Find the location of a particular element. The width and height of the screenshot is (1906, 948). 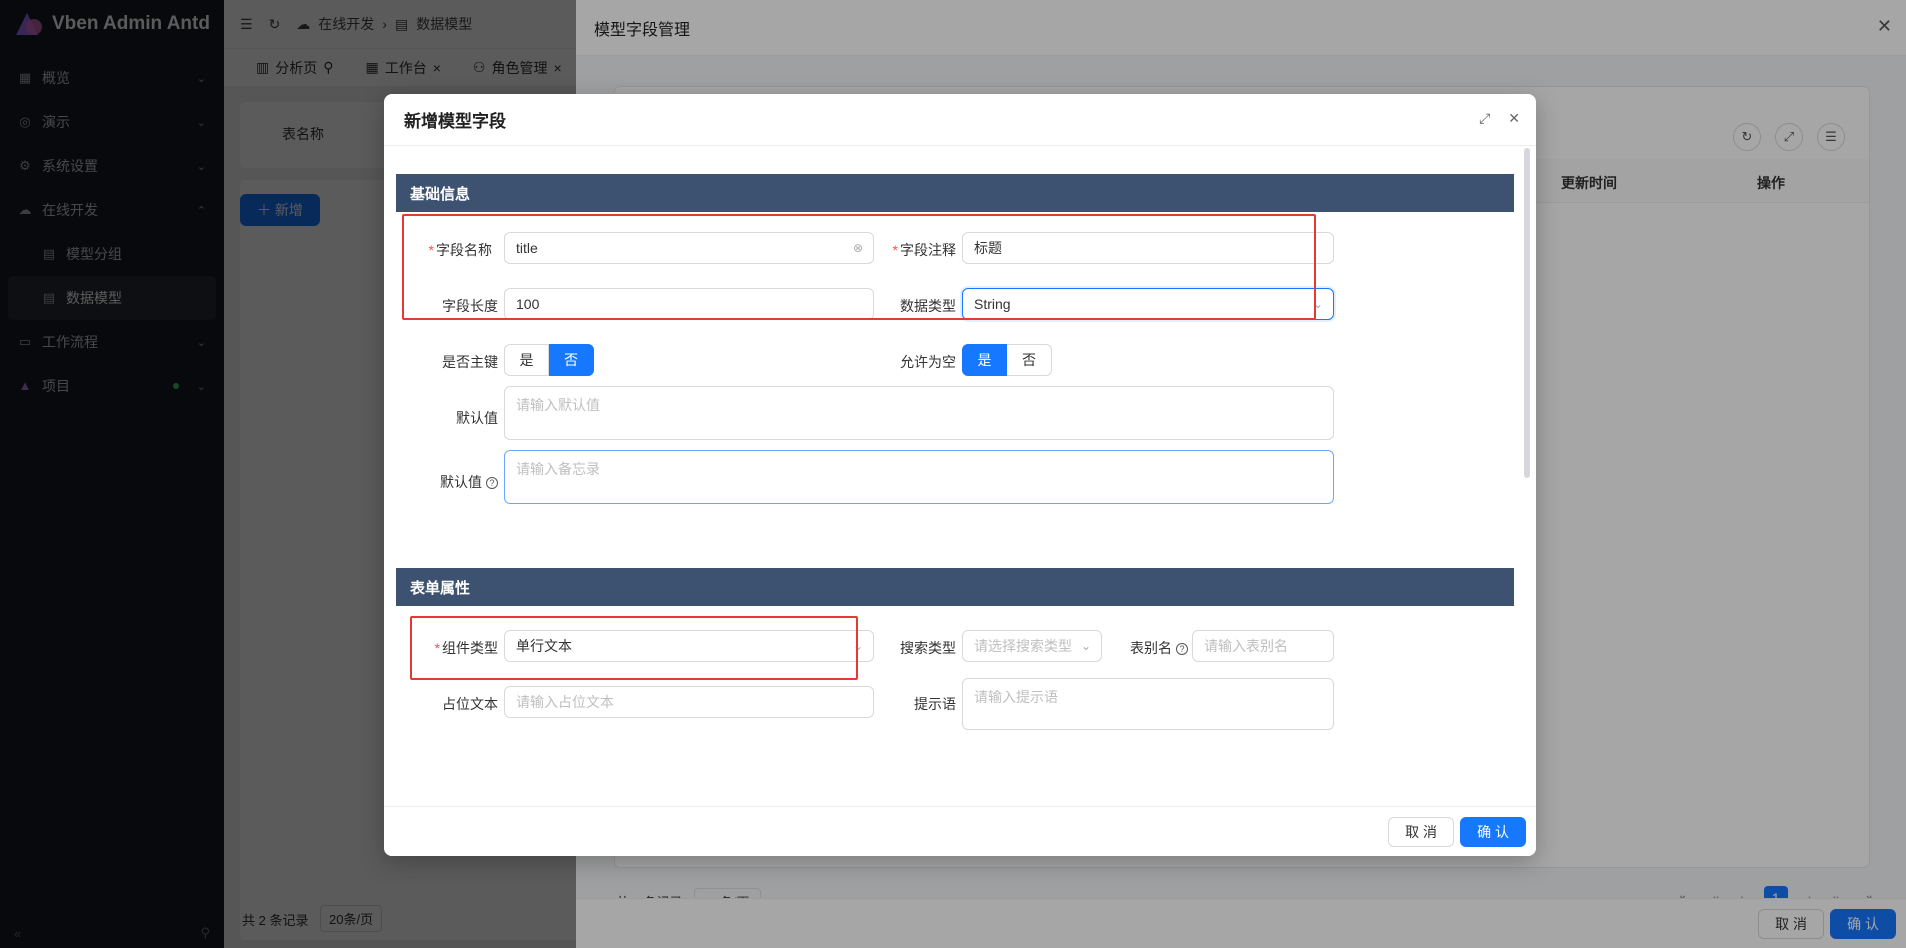

component-type-label: * 组件类型 is located at coordinates (466, 648).